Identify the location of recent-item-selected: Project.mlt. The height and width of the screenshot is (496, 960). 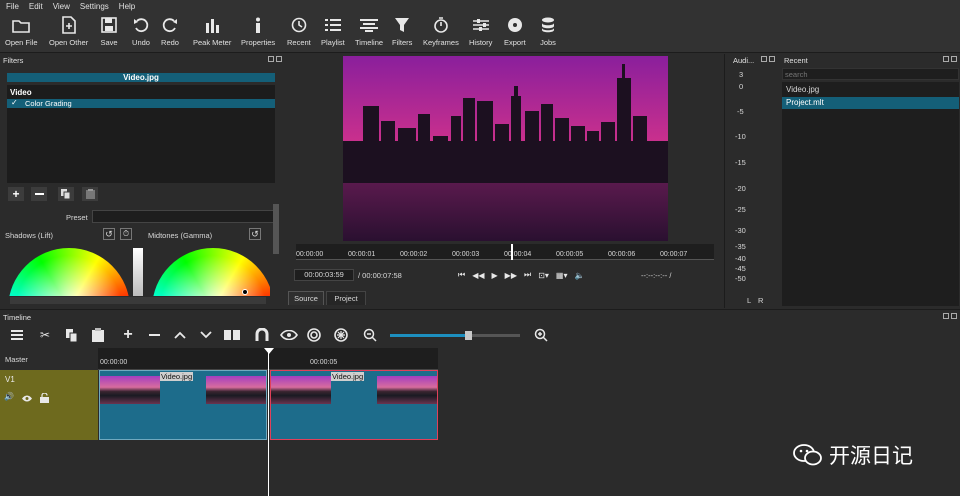
(870, 103).